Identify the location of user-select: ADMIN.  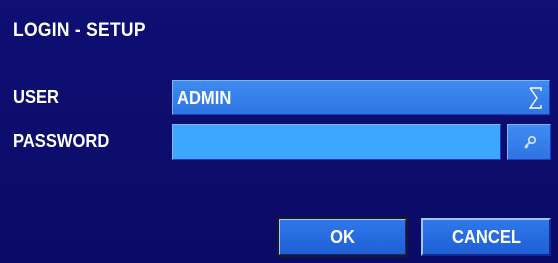
(361, 97).